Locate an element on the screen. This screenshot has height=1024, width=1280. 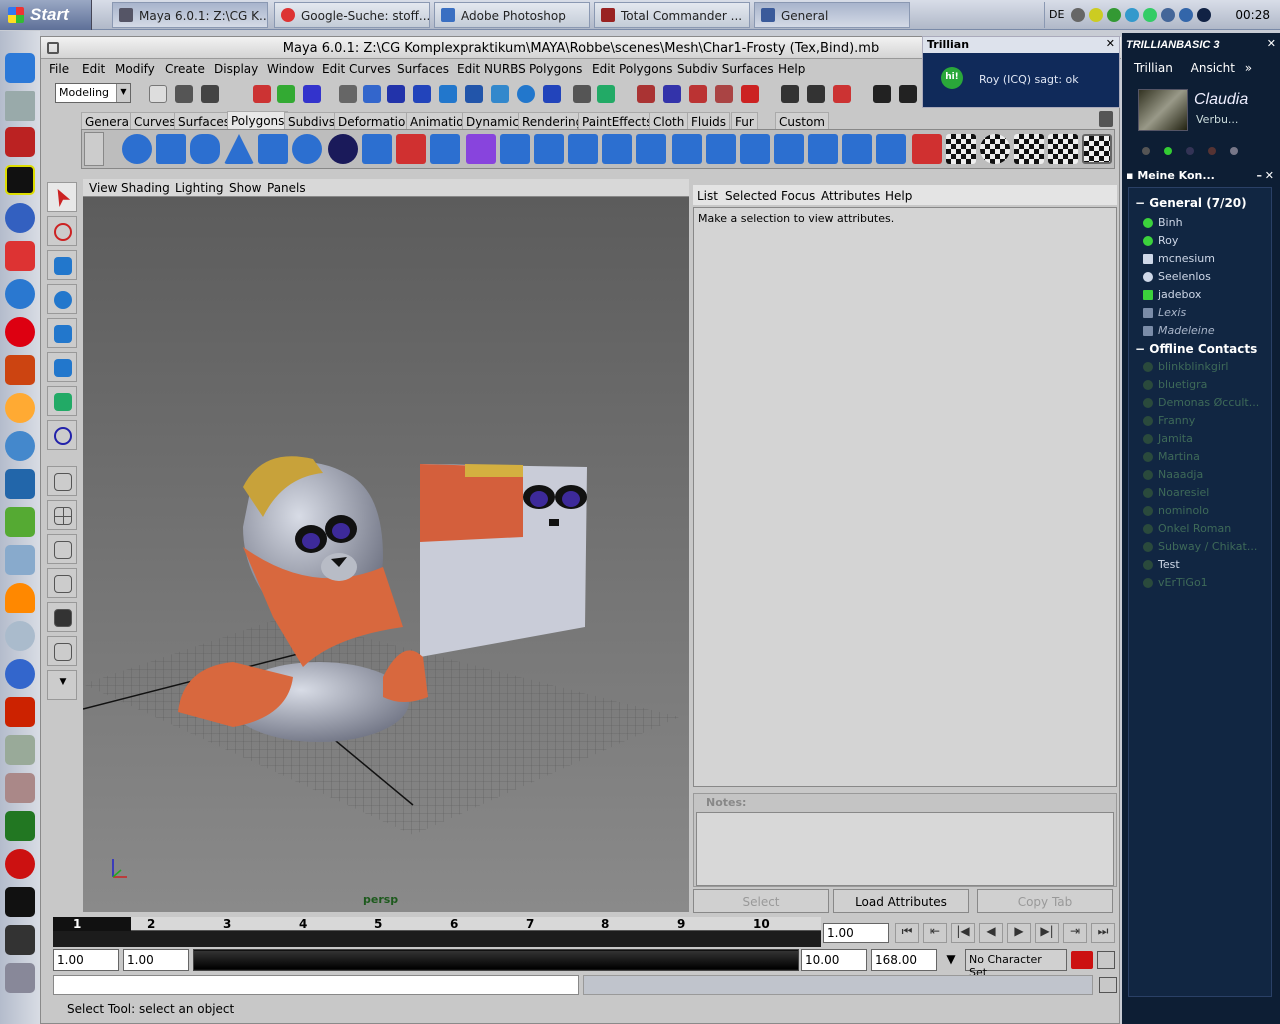
menu-icon: ▪ is located at coordinates (1129, 175).